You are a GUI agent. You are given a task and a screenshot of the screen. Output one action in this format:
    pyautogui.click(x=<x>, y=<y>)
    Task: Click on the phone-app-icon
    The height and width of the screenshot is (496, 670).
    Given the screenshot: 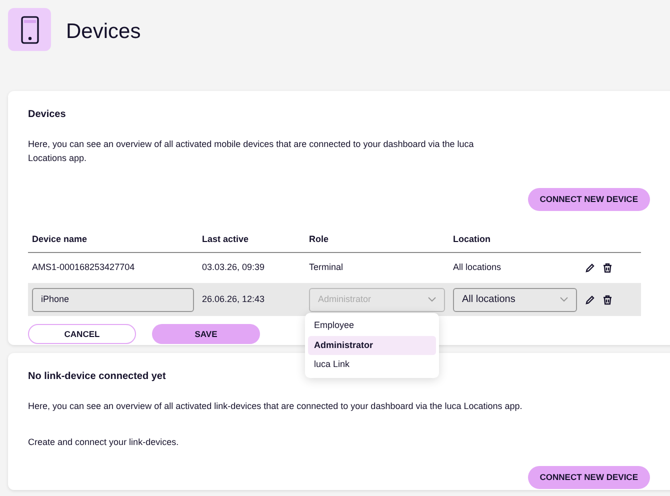 What is the action you would take?
    pyautogui.click(x=29, y=29)
    